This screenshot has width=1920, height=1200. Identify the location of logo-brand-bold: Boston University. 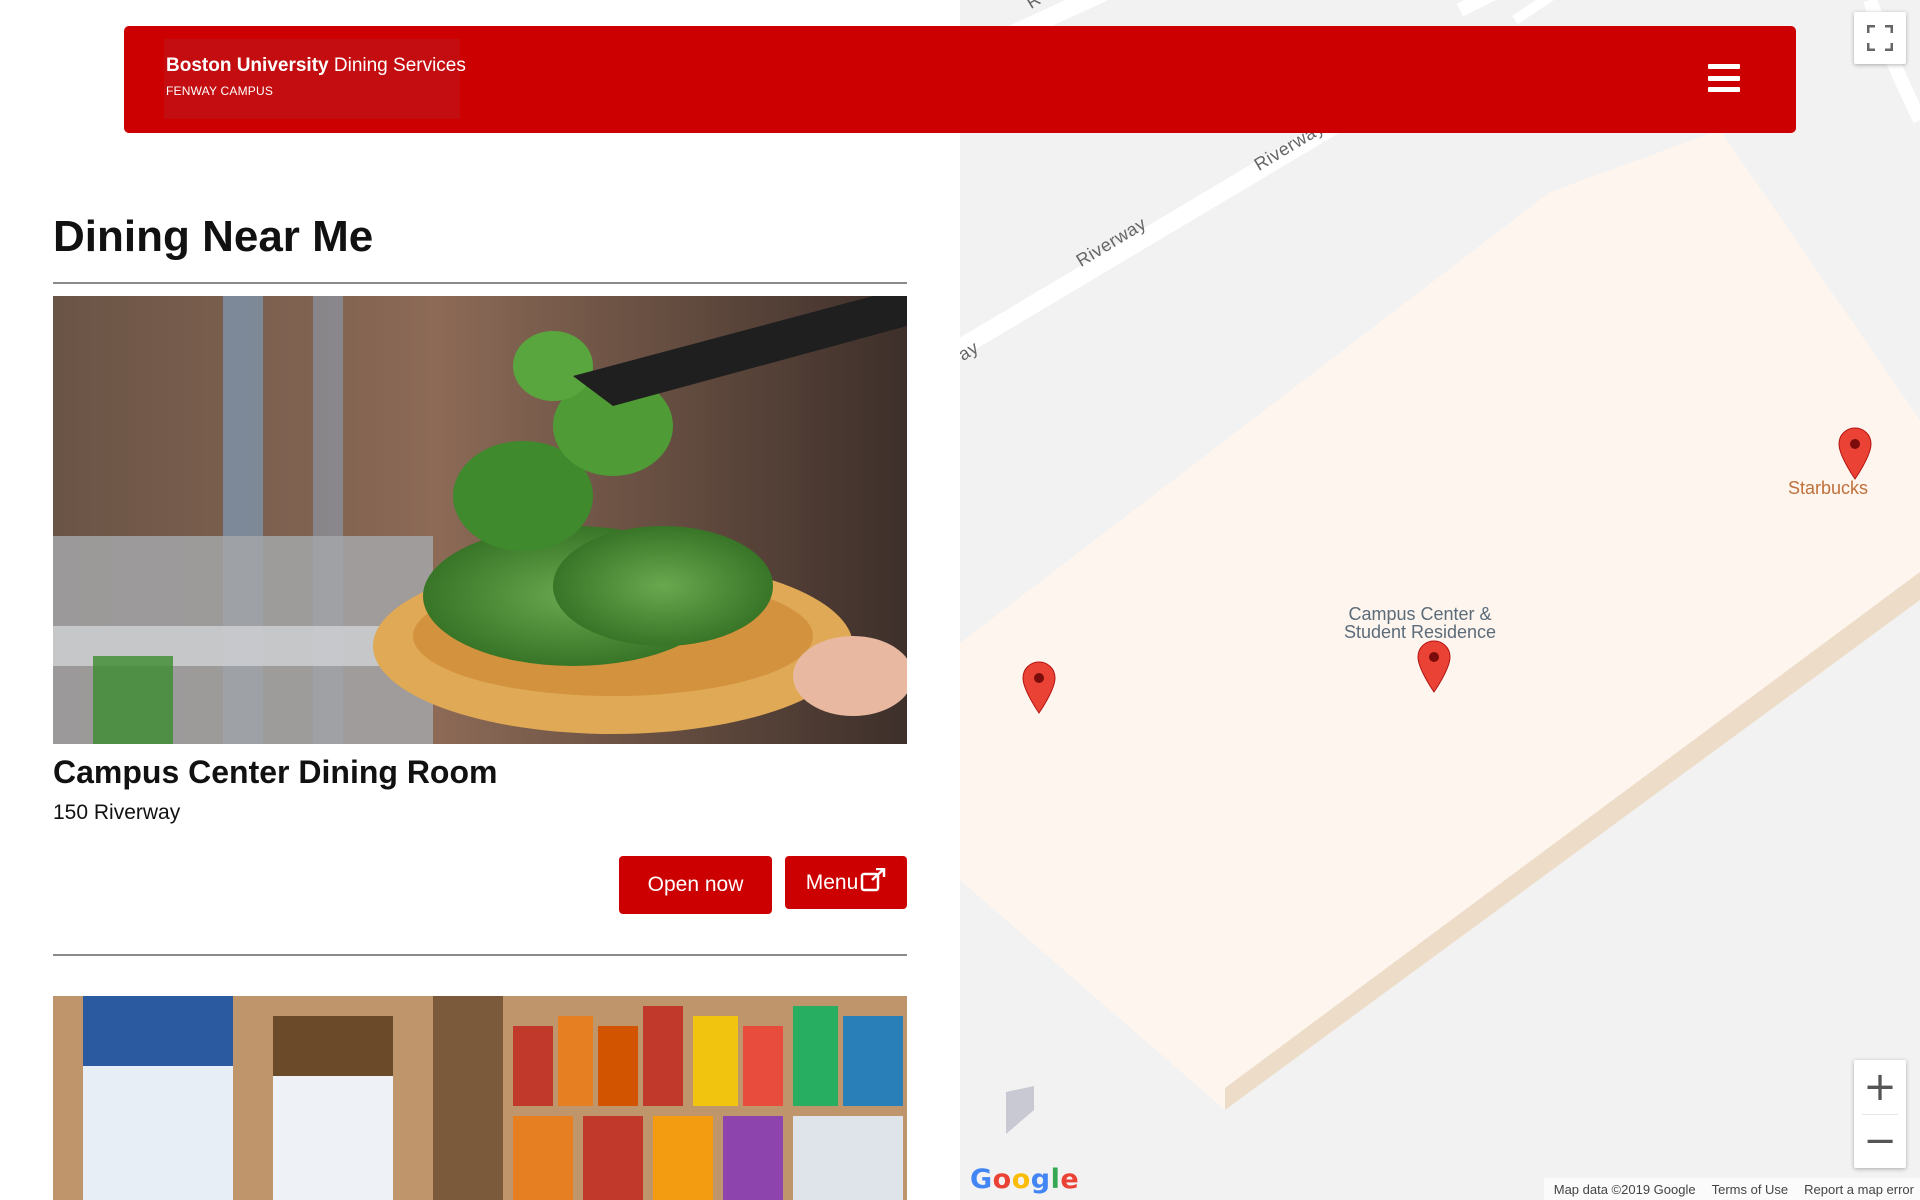
(247, 65).